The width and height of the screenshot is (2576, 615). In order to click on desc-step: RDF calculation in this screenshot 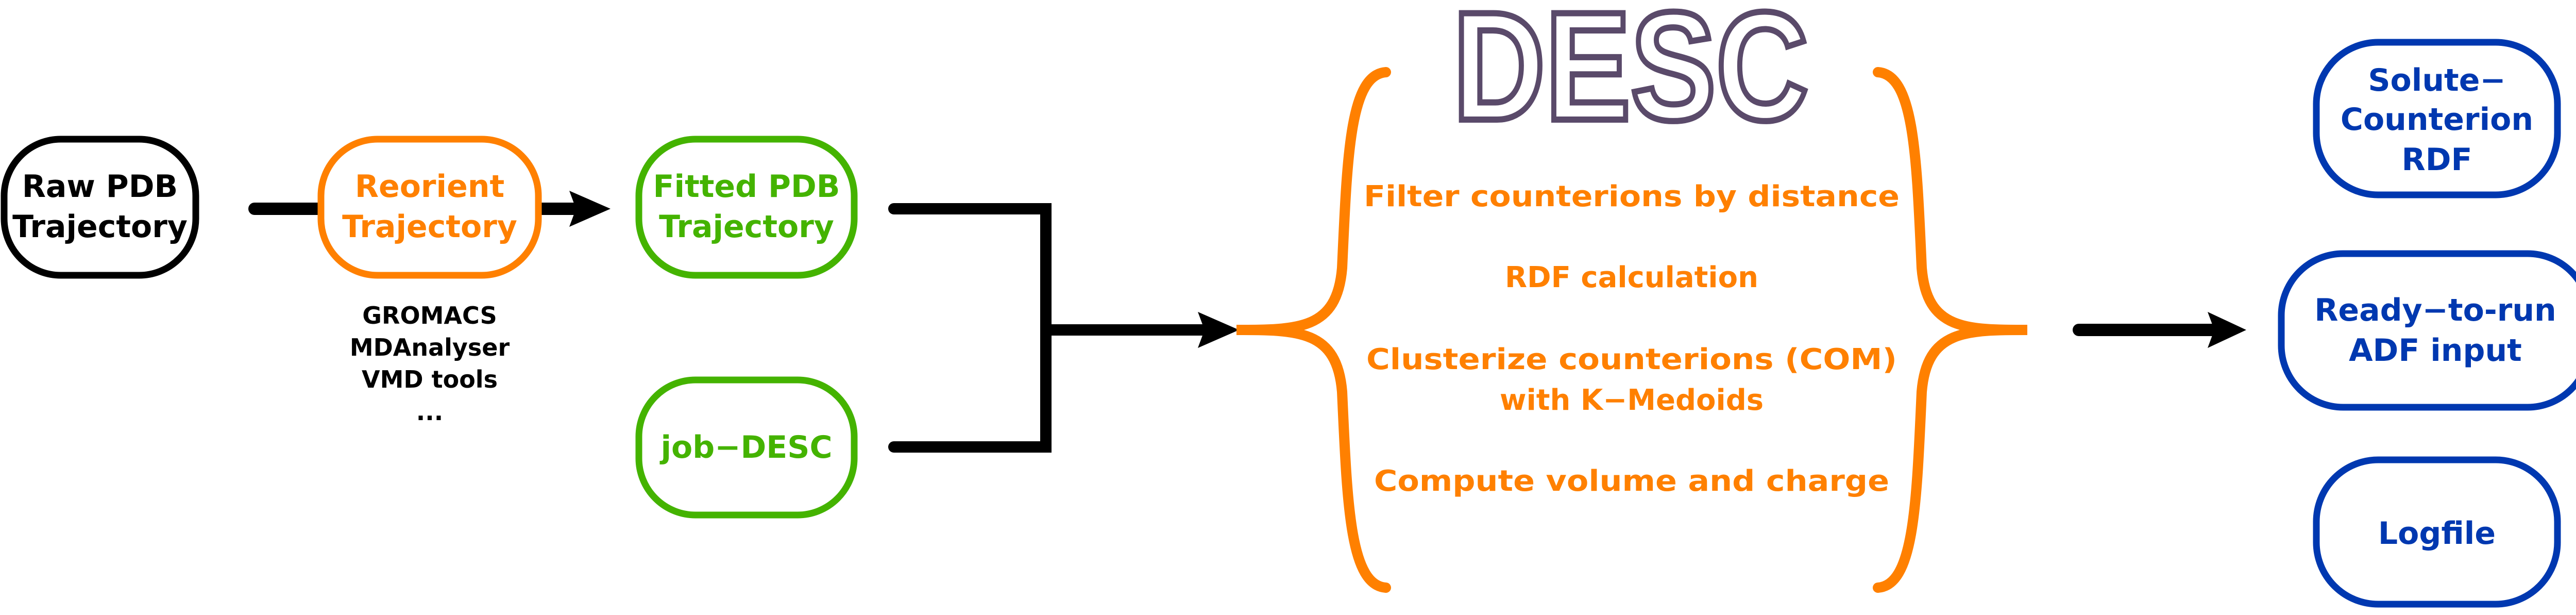, I will do `click(1631, 277)`.